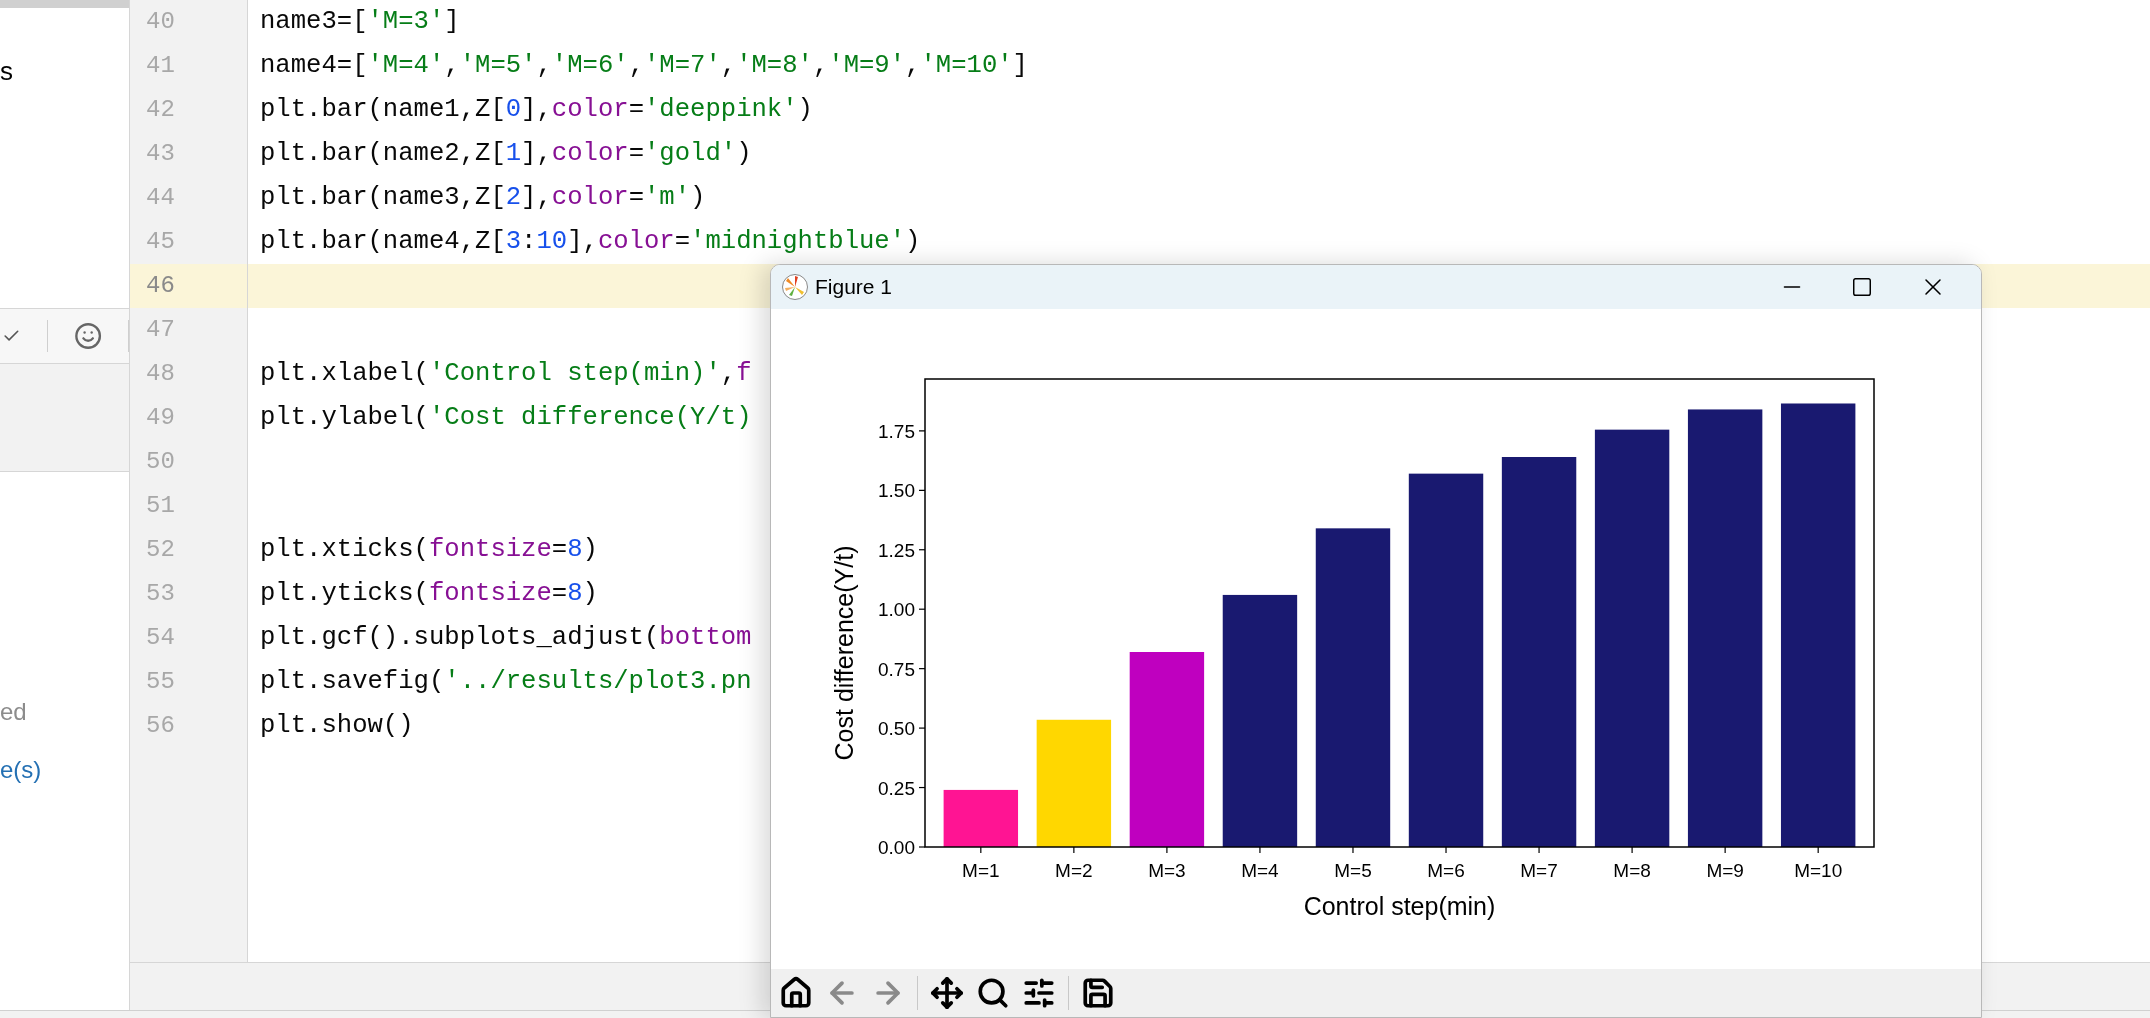 This screenshot has height=1018, width=2150. What do you see at coordinates (1399, 906) in the screenshot?
I see `axis-label: Control step(min)` at bounding box center [1399, 906].